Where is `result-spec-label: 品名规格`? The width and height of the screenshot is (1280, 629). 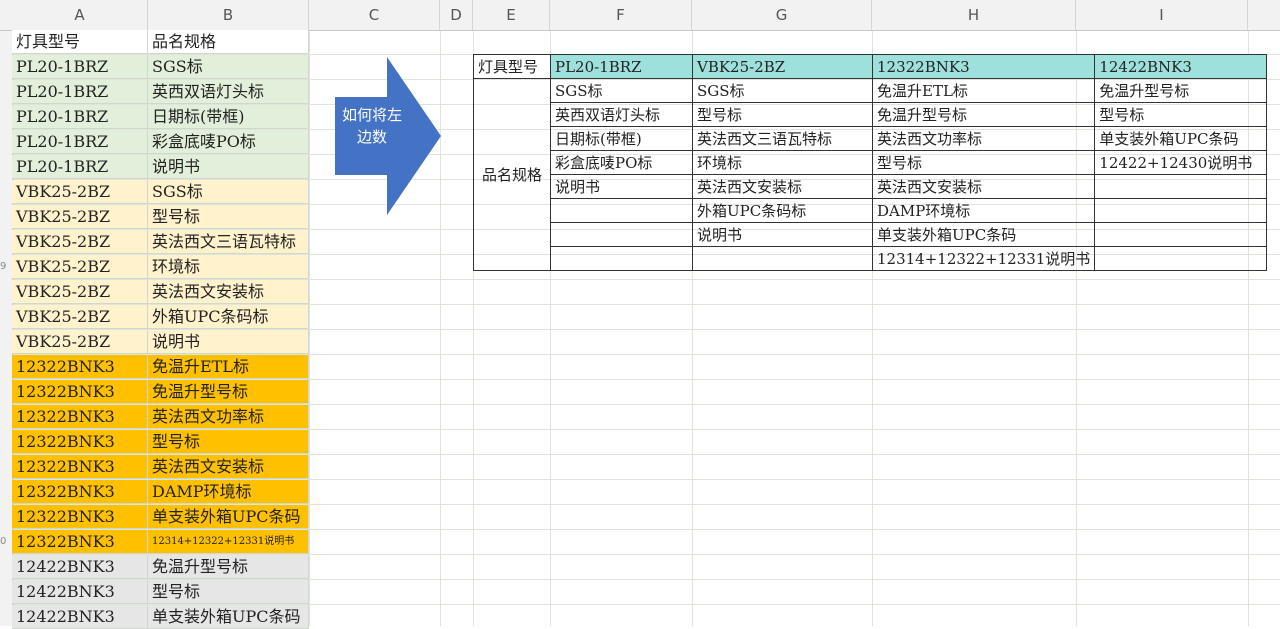
result-spec-label: 品名规格 is located at coordinates (512, 174).